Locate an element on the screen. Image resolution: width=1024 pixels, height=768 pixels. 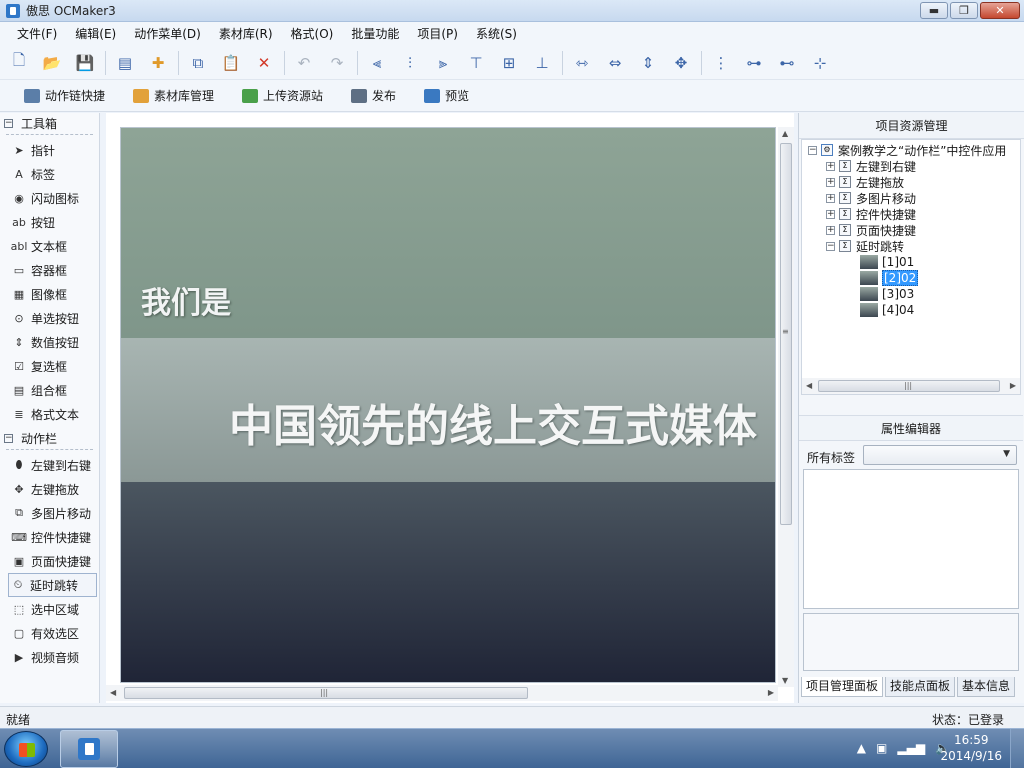
clock: 16:59 2014/9/16 is located at coordinates (971, 748).